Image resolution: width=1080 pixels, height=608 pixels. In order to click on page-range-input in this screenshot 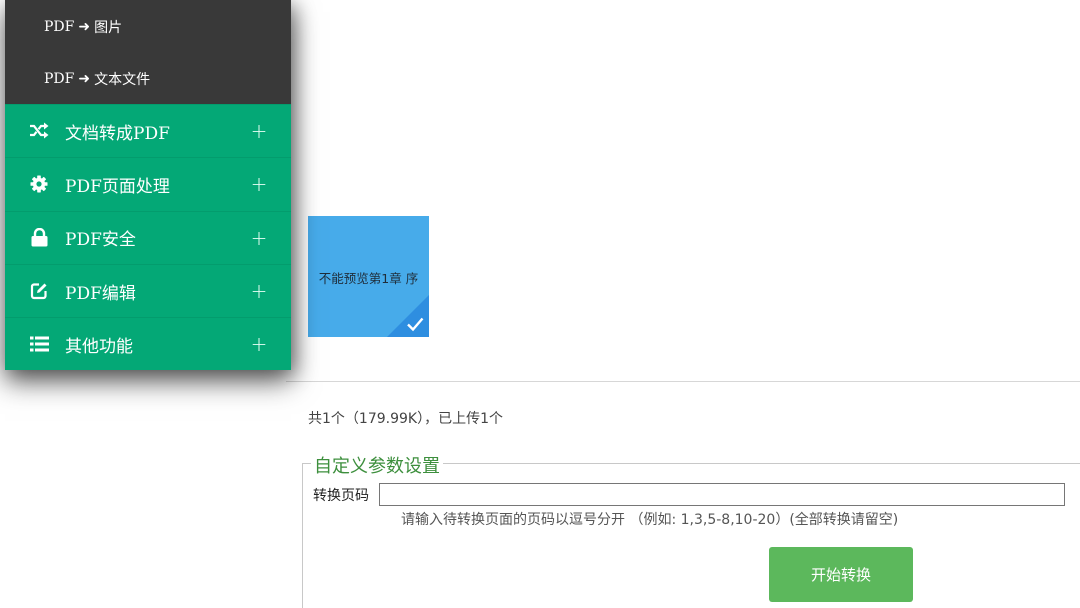, I will do `click(722, 494)`.